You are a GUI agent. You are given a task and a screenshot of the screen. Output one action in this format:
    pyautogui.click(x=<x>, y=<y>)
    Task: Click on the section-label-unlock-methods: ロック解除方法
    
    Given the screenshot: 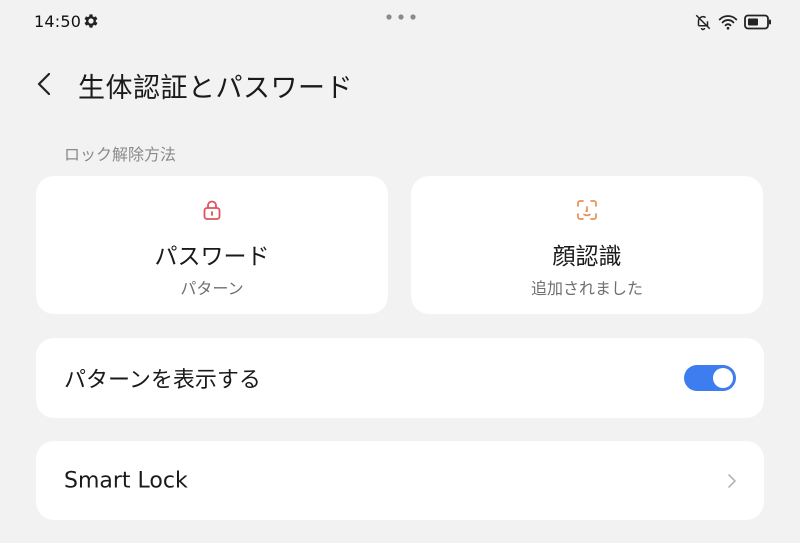 What is the action you would take?
    pyautogui.click(x=120, y=154)
    